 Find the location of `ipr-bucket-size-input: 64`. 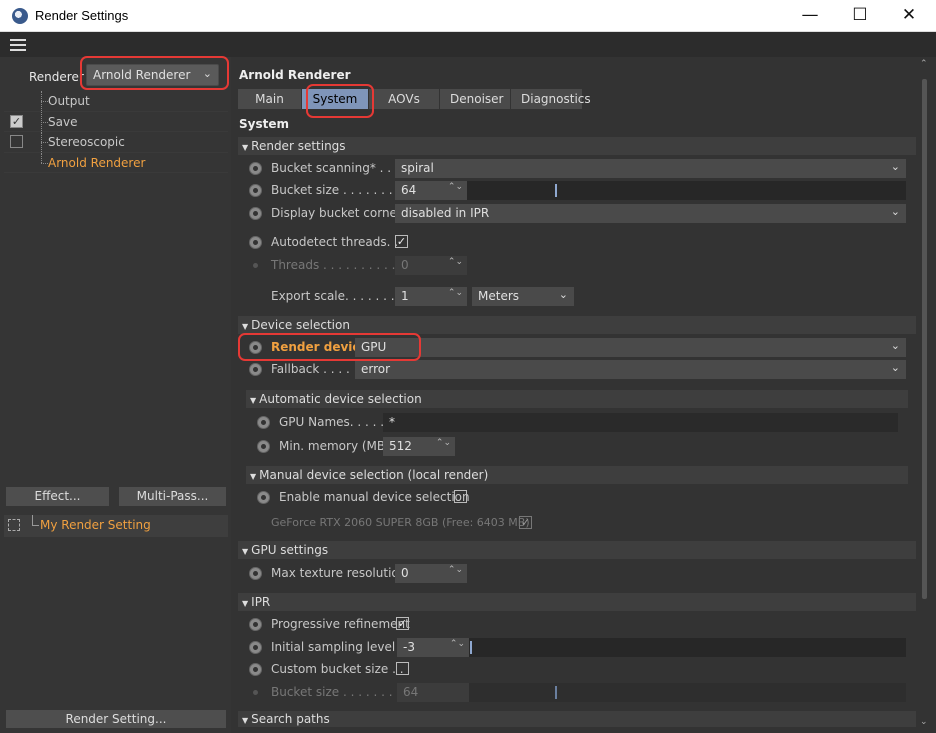

ipr-bucket-size-input: 64 is located at coordinates (433, 692).